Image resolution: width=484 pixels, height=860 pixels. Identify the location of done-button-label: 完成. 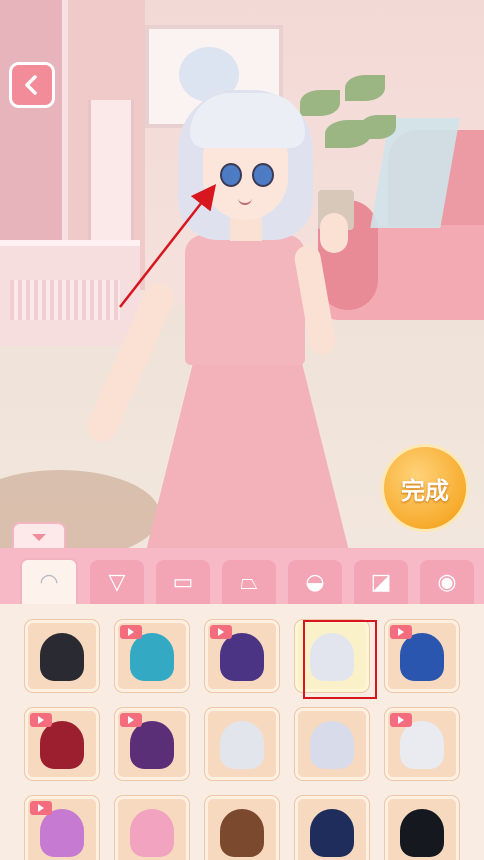
(425, 490).